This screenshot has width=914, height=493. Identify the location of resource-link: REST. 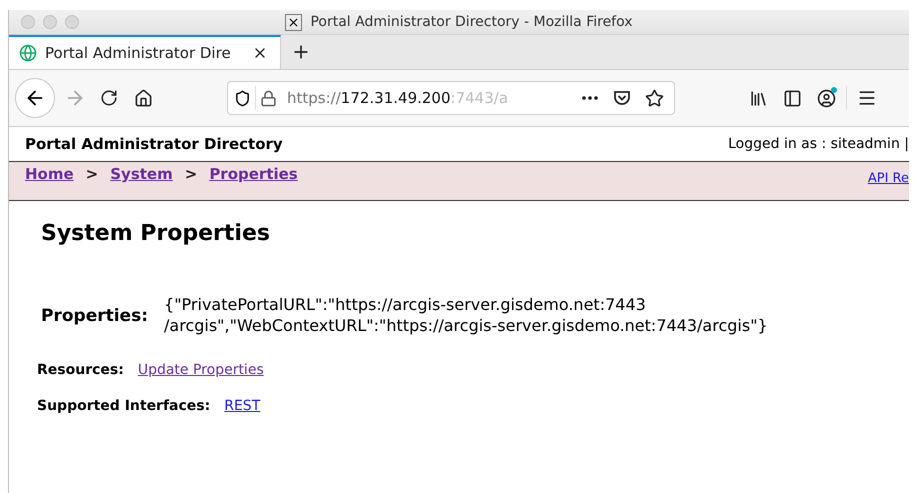
(242, 406).